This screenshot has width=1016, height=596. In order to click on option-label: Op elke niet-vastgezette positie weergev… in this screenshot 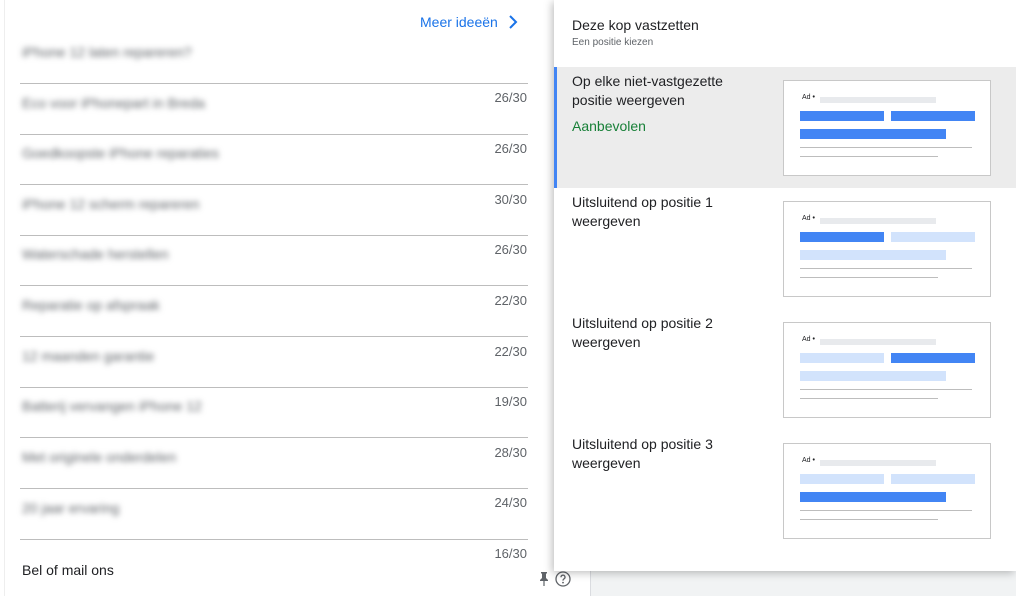, I will do `click(647, 90)`.